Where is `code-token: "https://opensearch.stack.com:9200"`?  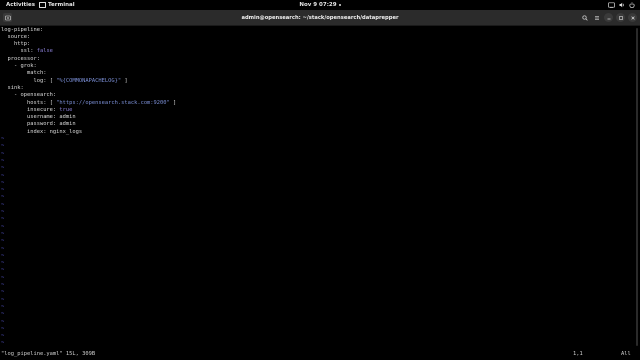
code-token: "https://opensearch.stack.com:9200" is located at coordinates (113, 102).